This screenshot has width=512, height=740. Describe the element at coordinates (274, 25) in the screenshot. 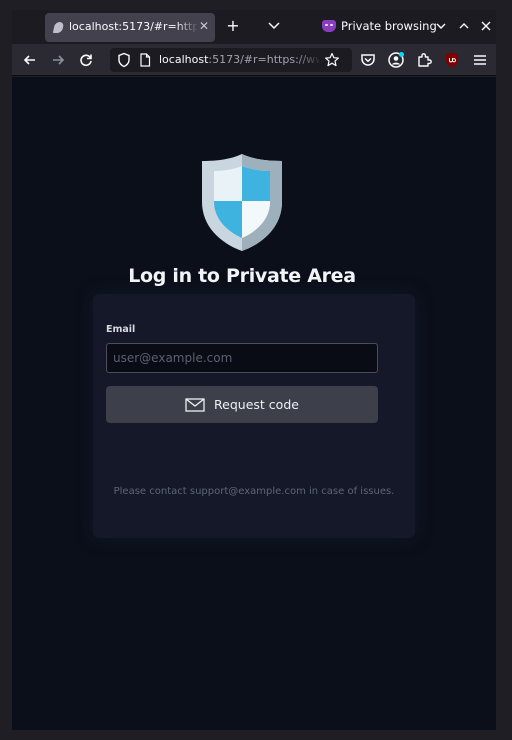

I see `list-tabs-chevron-icon` at that location.